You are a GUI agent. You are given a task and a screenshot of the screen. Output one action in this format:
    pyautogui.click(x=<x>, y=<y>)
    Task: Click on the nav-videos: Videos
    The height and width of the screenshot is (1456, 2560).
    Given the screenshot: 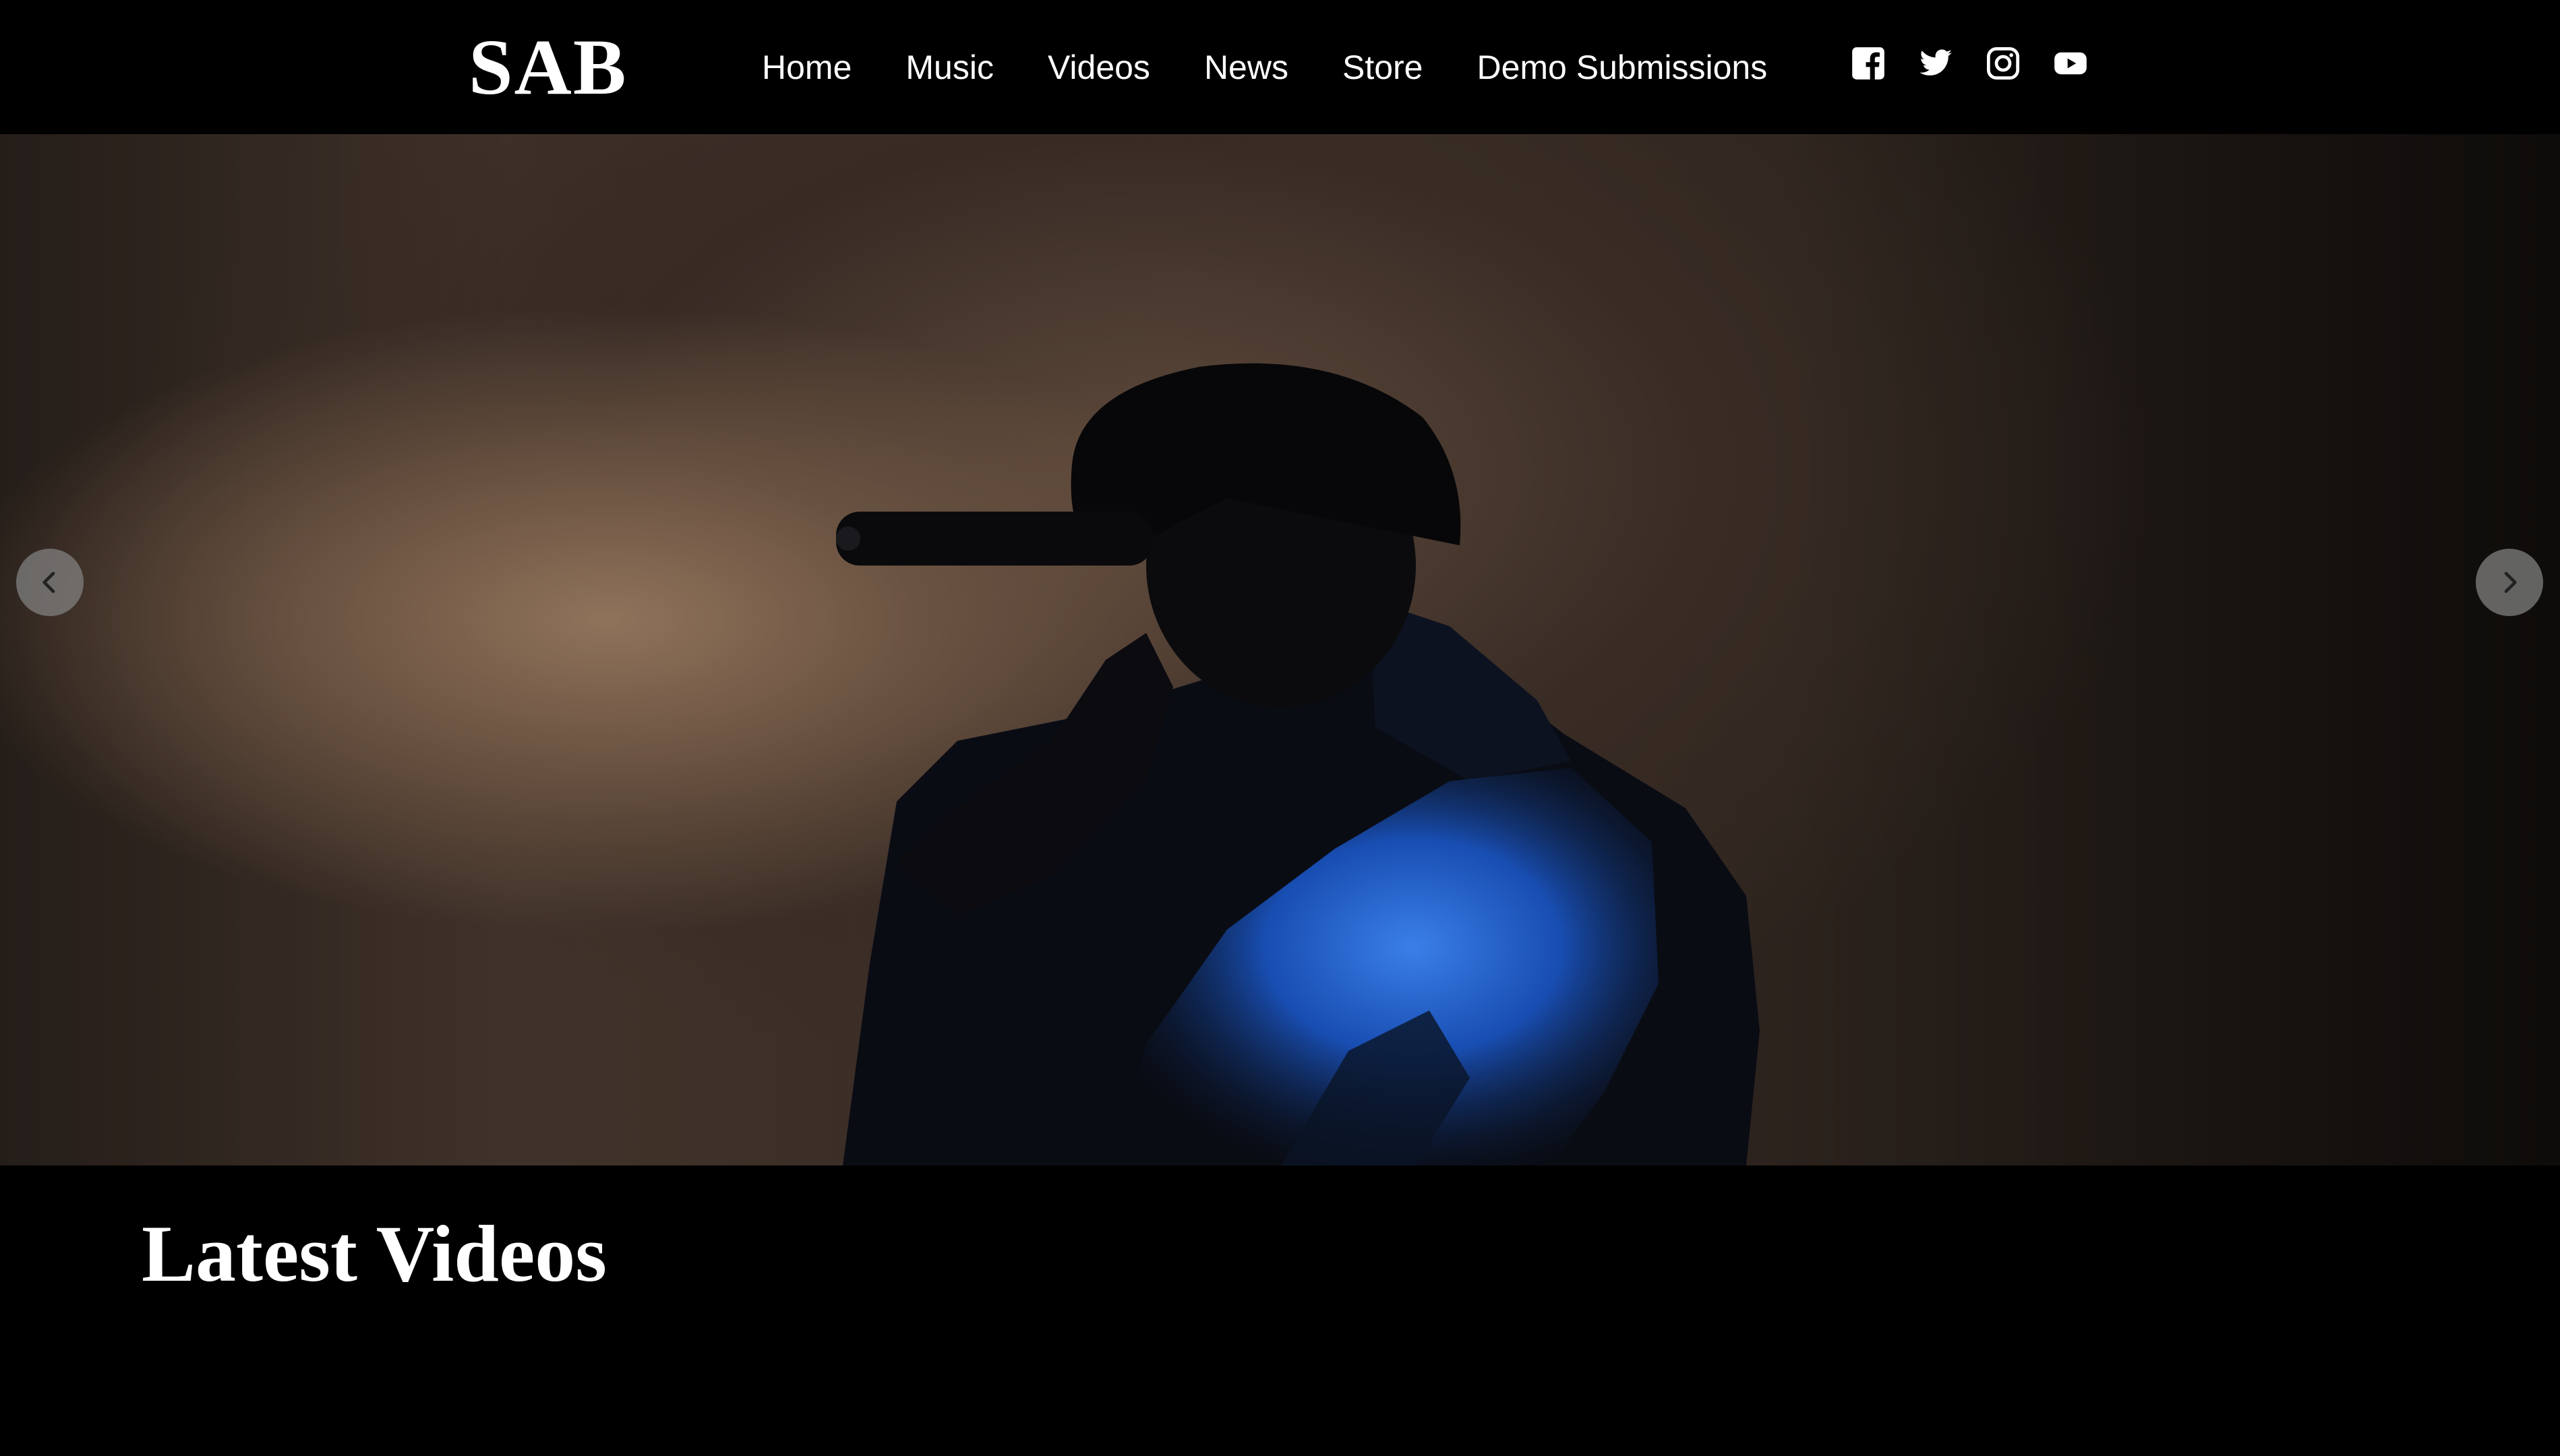 What is the action you would take?
    pyautogui.click(x=1099, y=67)
    